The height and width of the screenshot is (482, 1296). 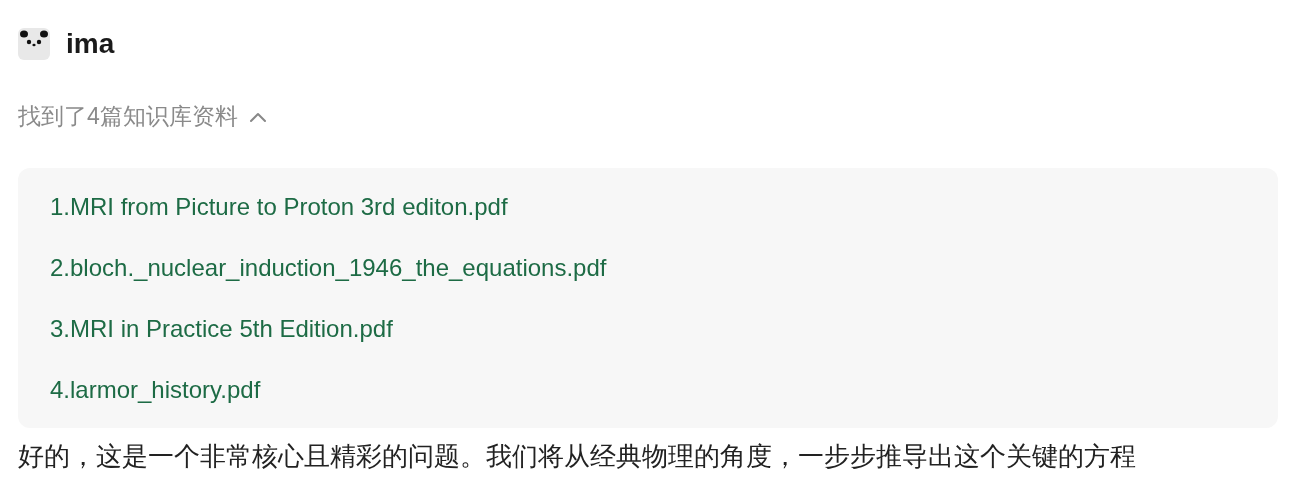 I want to click on file-link: 2.bloch._nuclear_induction_1946_the_equations.pdf, so click(x=328, y=267).